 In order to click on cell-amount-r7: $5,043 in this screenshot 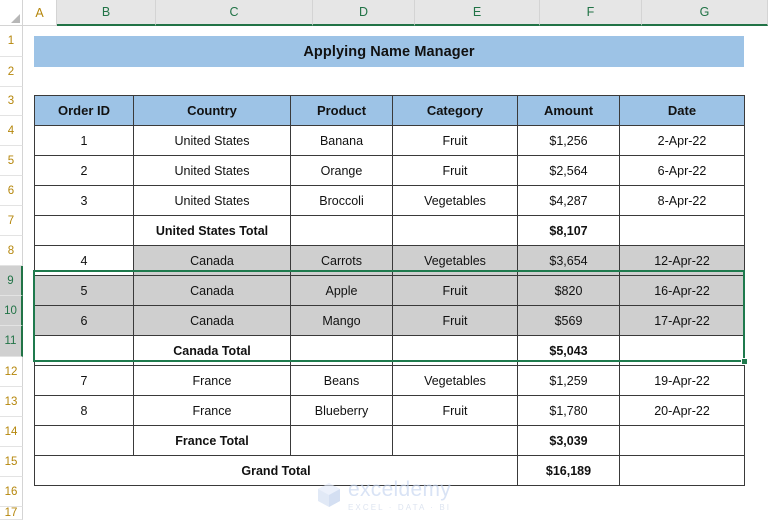, I will do `click(568, 350)`.